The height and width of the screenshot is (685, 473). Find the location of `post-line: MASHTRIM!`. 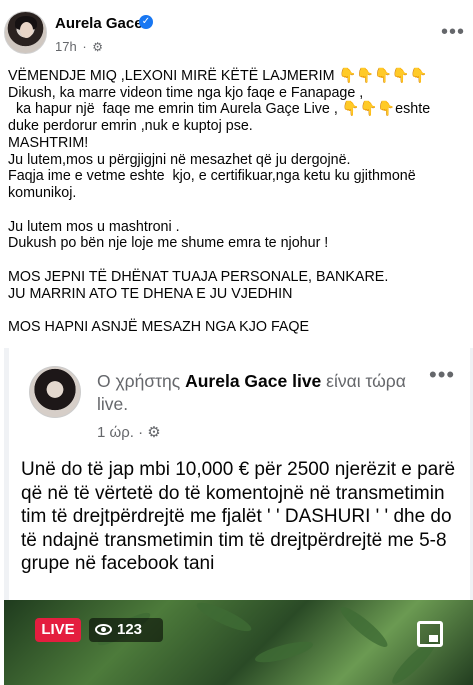

post-line: MASHTRIM! is located at coordinates (48, 142).